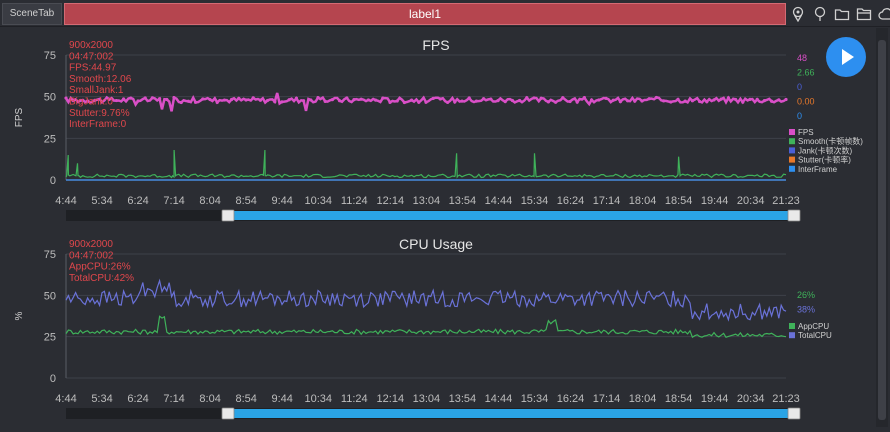 This screenshot has width=890, height=432. What do you see at coordinates (318, 201) in the screenshot?
I see `x-tick-label: 10:34` at bounding box center [318, 201].